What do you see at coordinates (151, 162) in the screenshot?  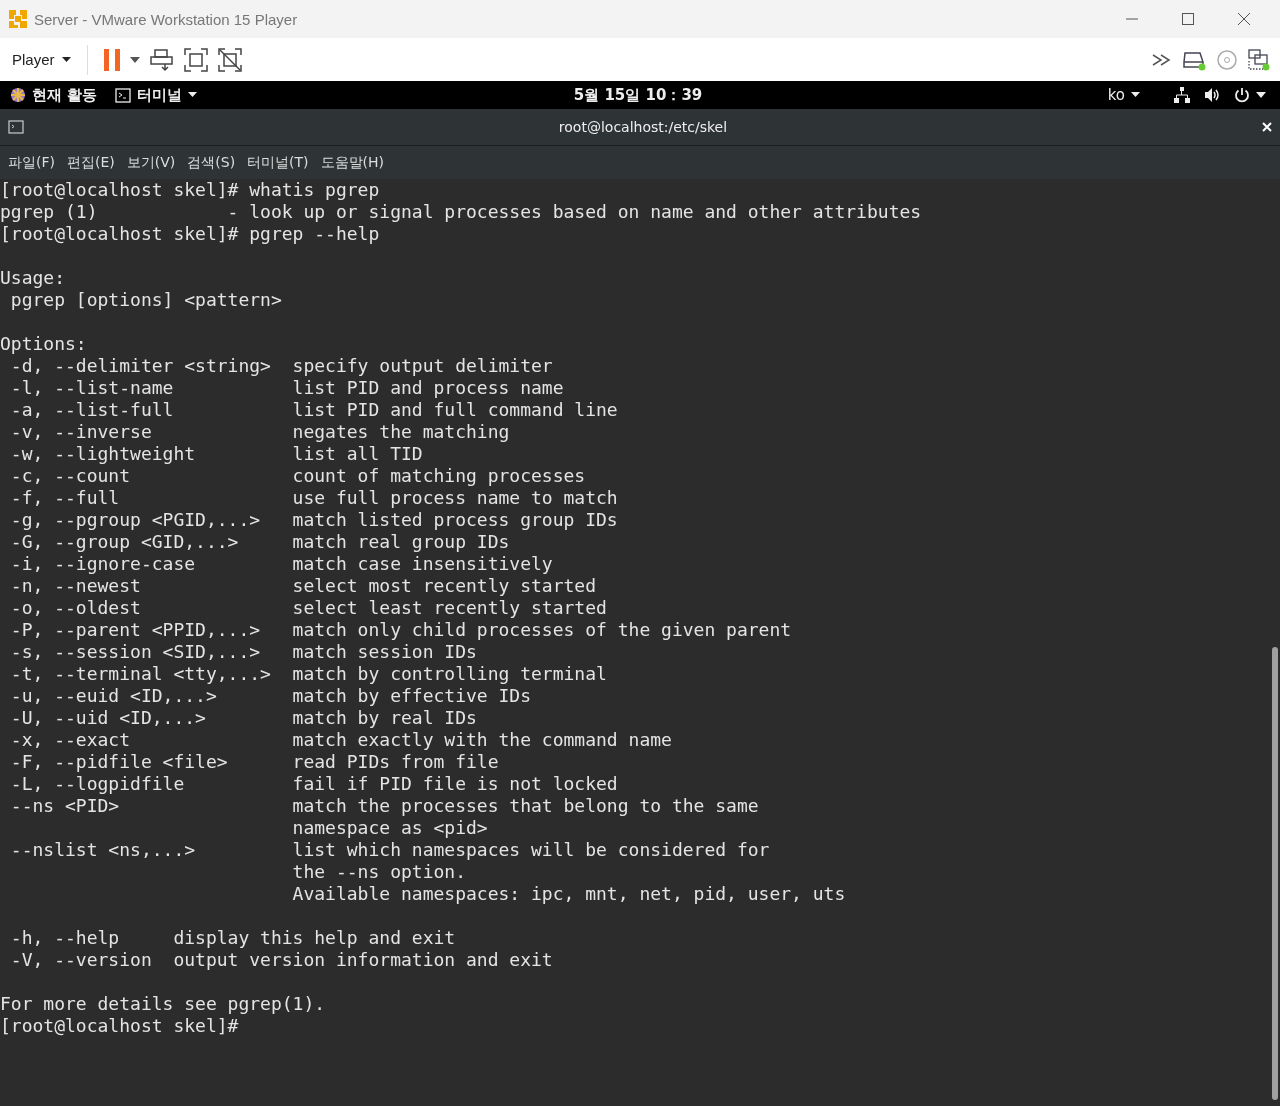 I see `menu-item: 보기(V)` at bounding box center [151, 162].